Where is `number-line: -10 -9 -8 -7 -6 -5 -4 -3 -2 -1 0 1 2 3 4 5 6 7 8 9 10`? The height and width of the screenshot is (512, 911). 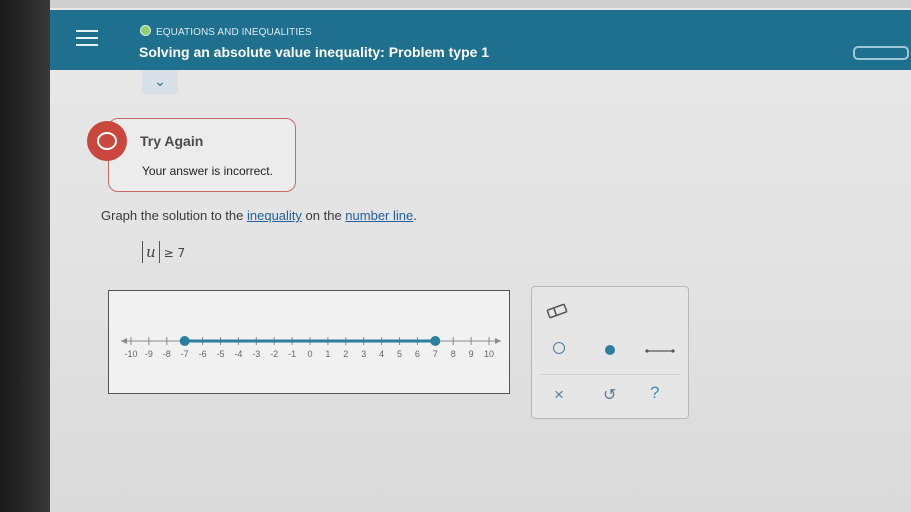 number-line: -10 -9 -8 -7 -6 -5 -4 -3 -2 -1 0 1 2 3 4 5 6 7 8 9 10 is located at coordinates (309, 342).